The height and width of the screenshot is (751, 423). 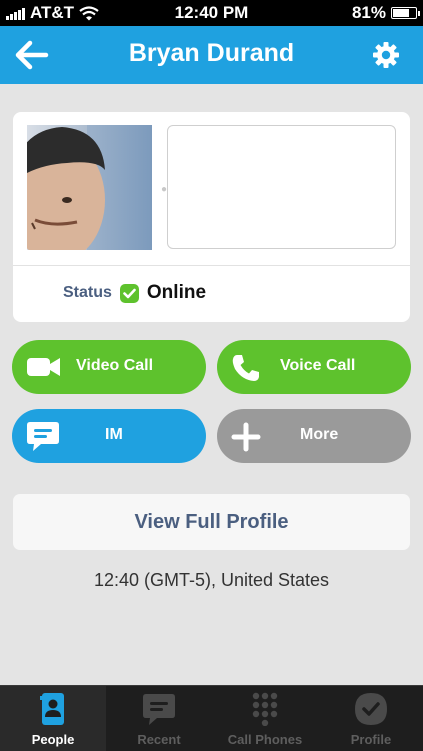 What do you see at coordinates (129, 293) in the screenshot?
I see `online-check-icon` at bounding box center [129, 293].